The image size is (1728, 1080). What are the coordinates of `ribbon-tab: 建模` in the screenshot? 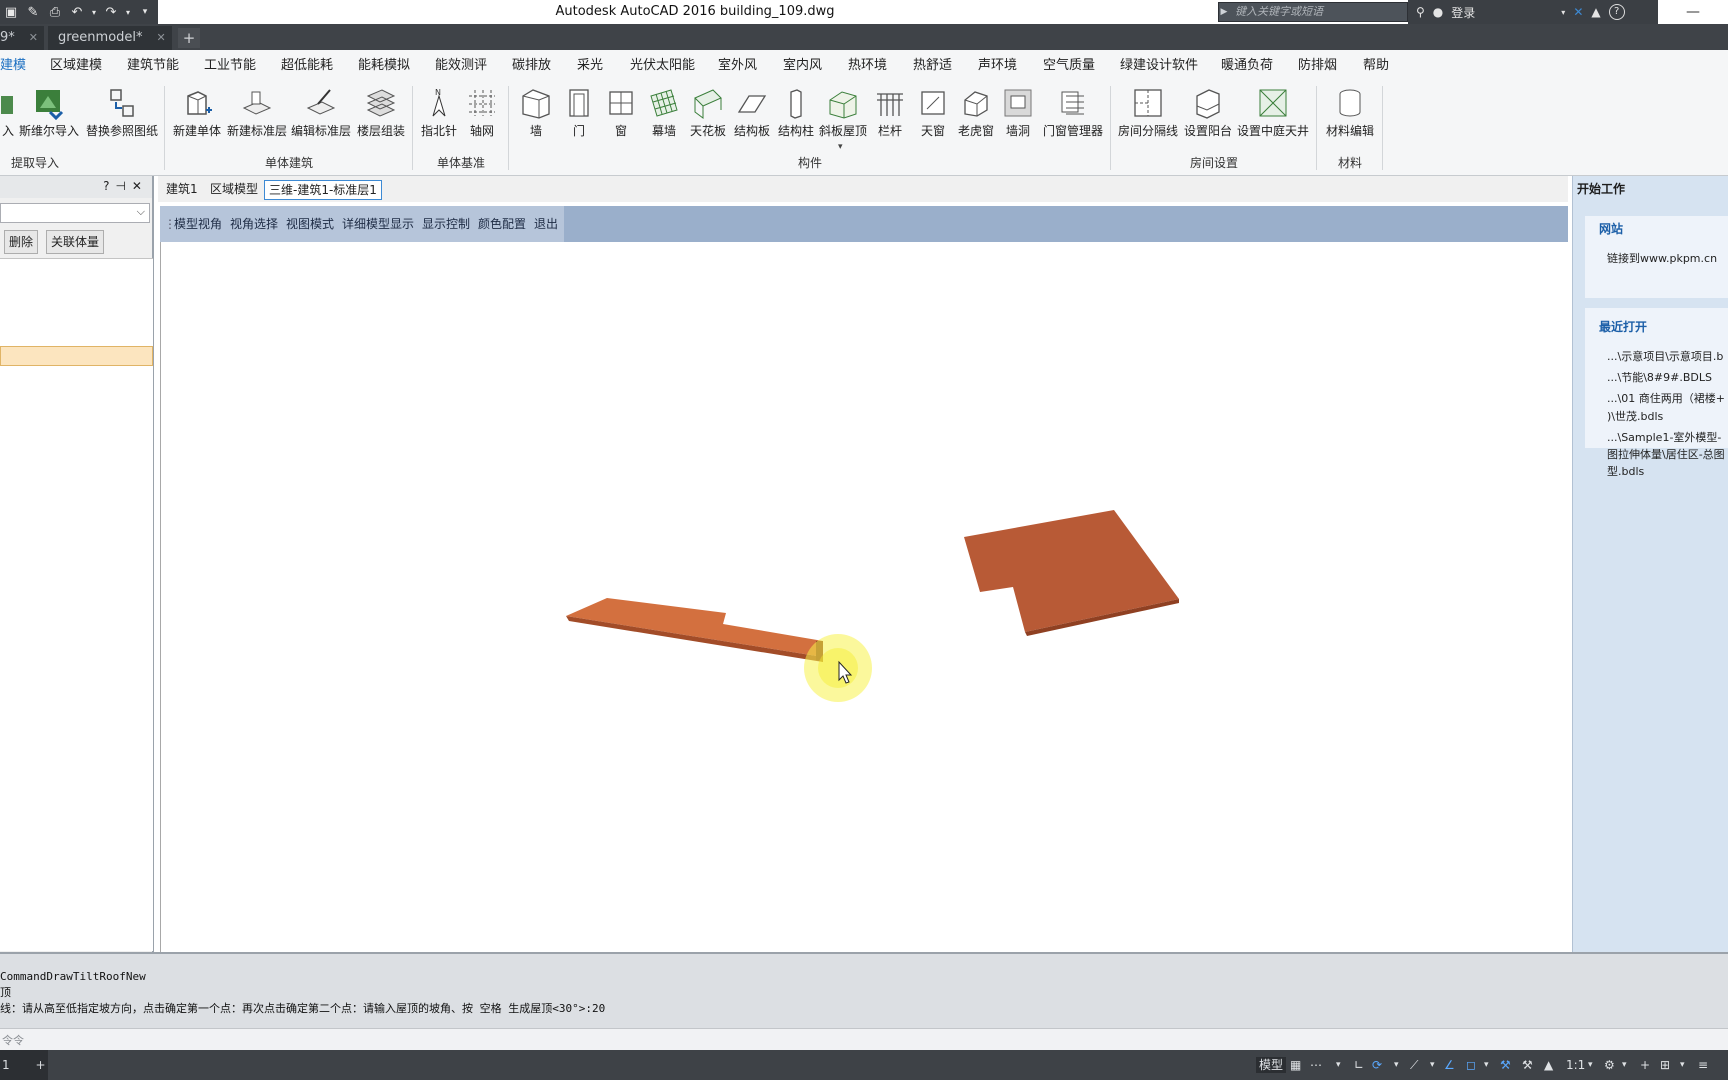 It's located at (13, 65).